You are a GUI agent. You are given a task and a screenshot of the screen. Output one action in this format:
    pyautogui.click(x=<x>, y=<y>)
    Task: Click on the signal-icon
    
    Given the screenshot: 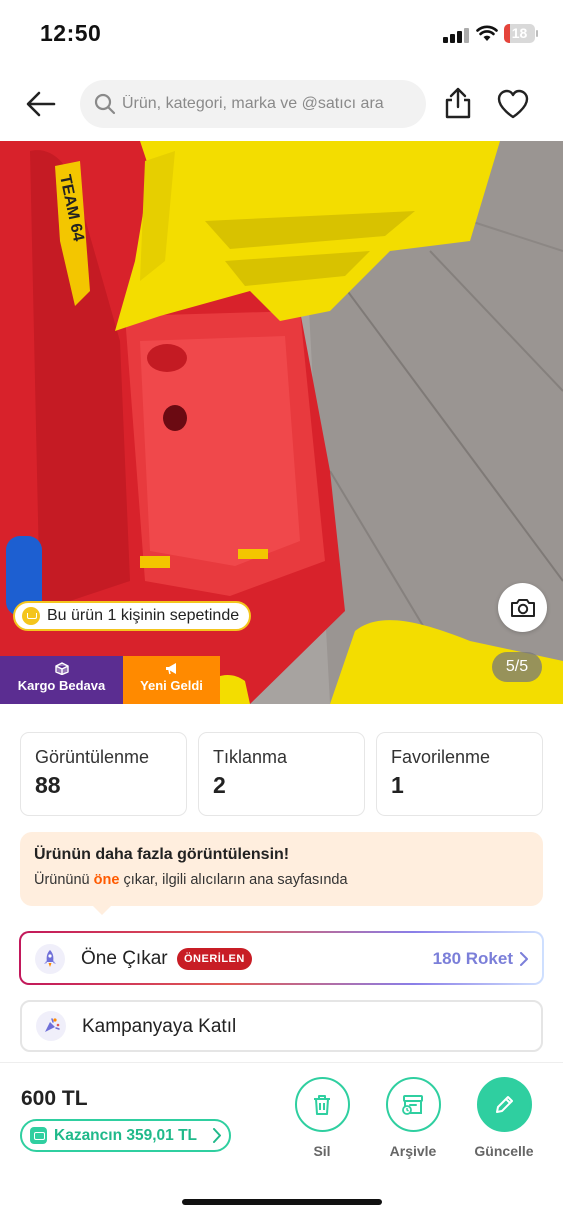 What is the action you would take?
    pyautogui.click(x=456, y=35)
    